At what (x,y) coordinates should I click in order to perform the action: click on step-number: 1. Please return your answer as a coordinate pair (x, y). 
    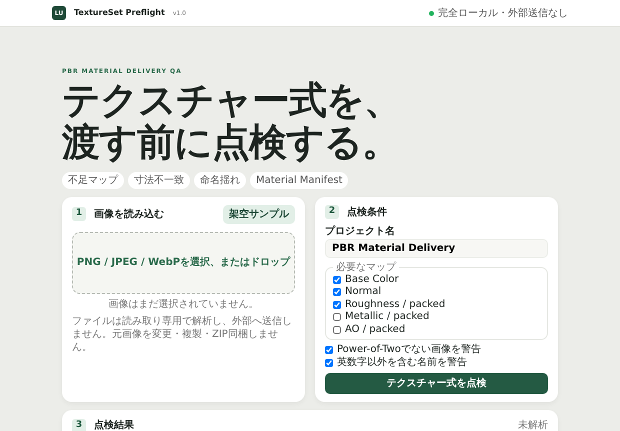
    Looking at the image, I should click on (79, 214).